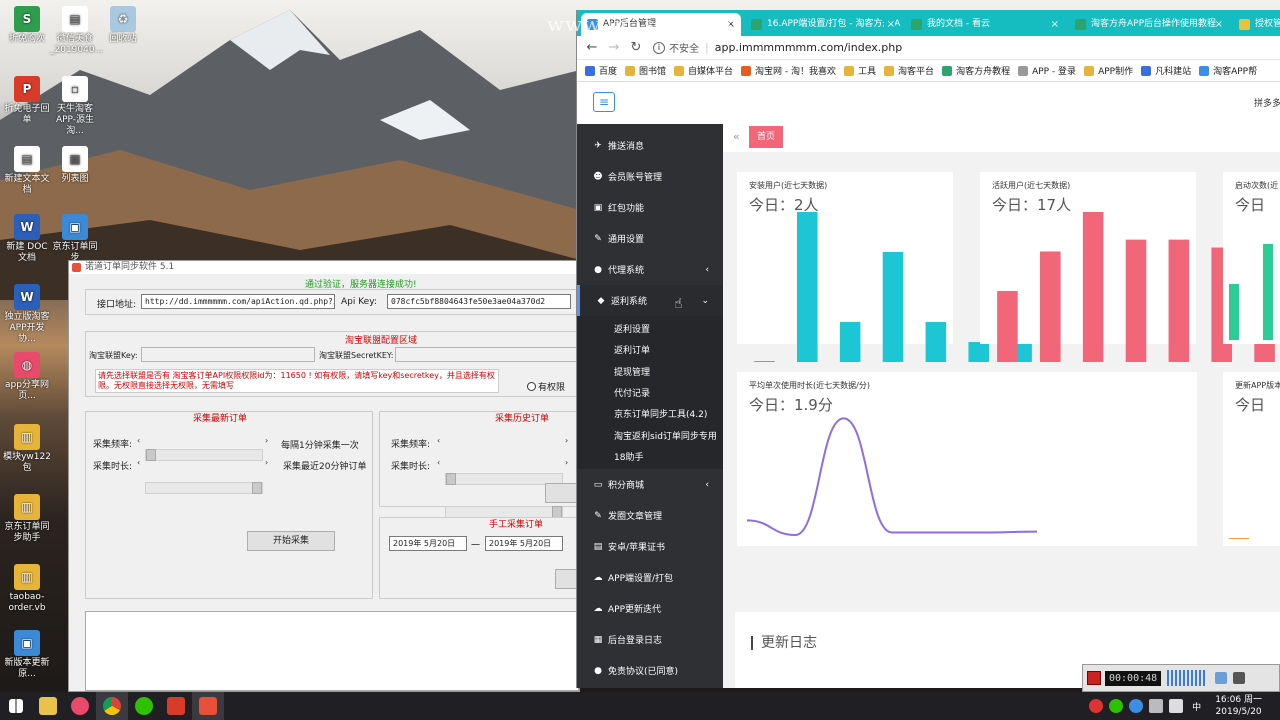  I want to click on desktop-icon: P 折免电子回单, so click(27, 101).